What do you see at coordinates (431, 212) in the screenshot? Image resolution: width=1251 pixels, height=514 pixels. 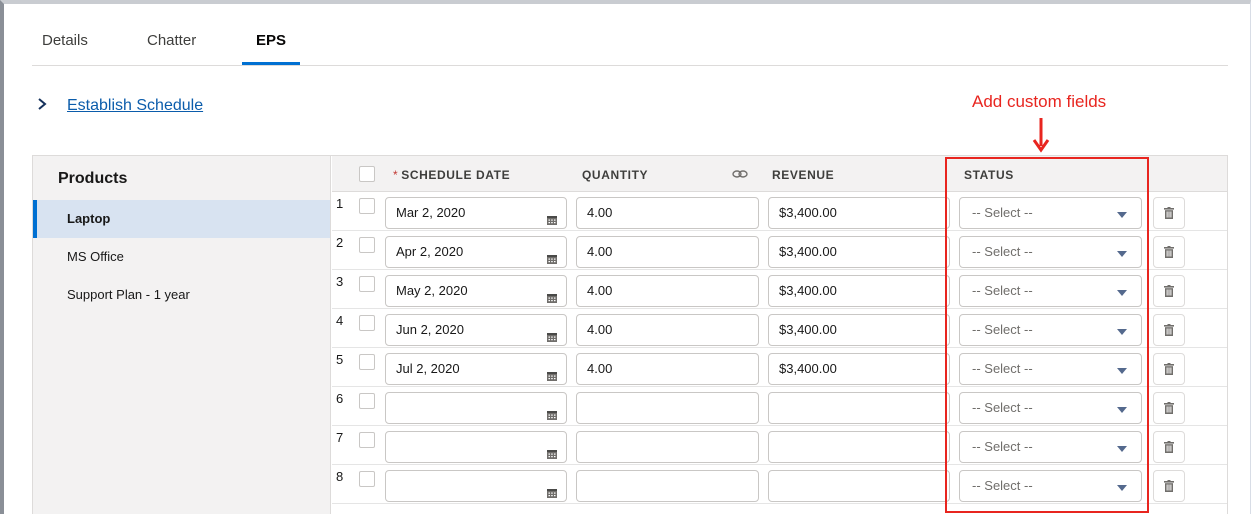 I see `schedule-date-value: Mar 2, 2020` at bounding box center [431, 212].